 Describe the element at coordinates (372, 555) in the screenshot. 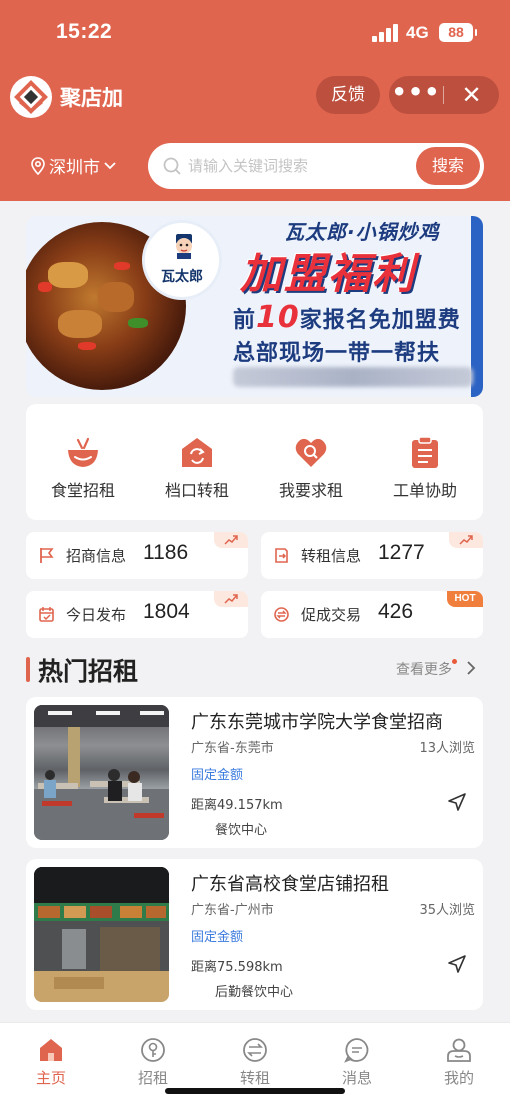

I see `stat-sublet-info: 转租信息 1277` at that location.